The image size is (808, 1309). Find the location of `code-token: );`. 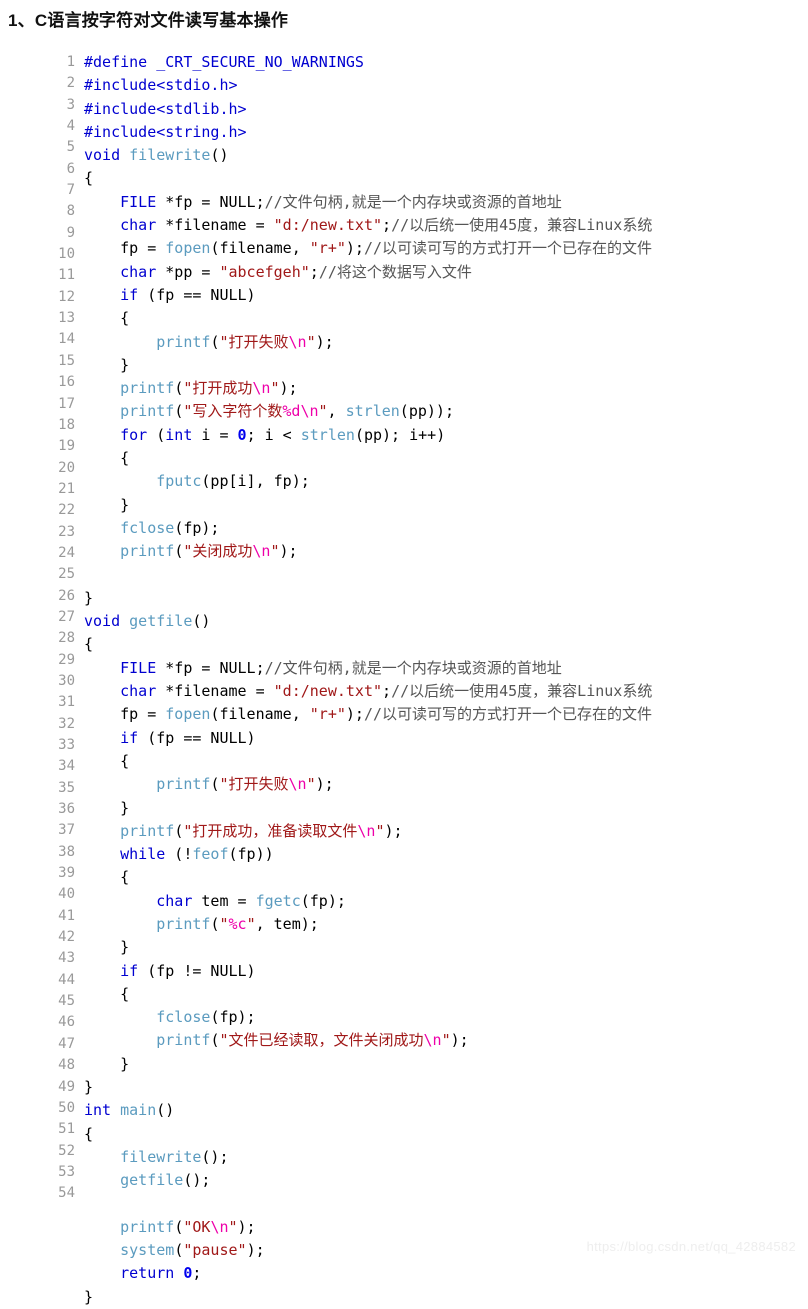

code-token: ); is located at coordinates (393, 830).